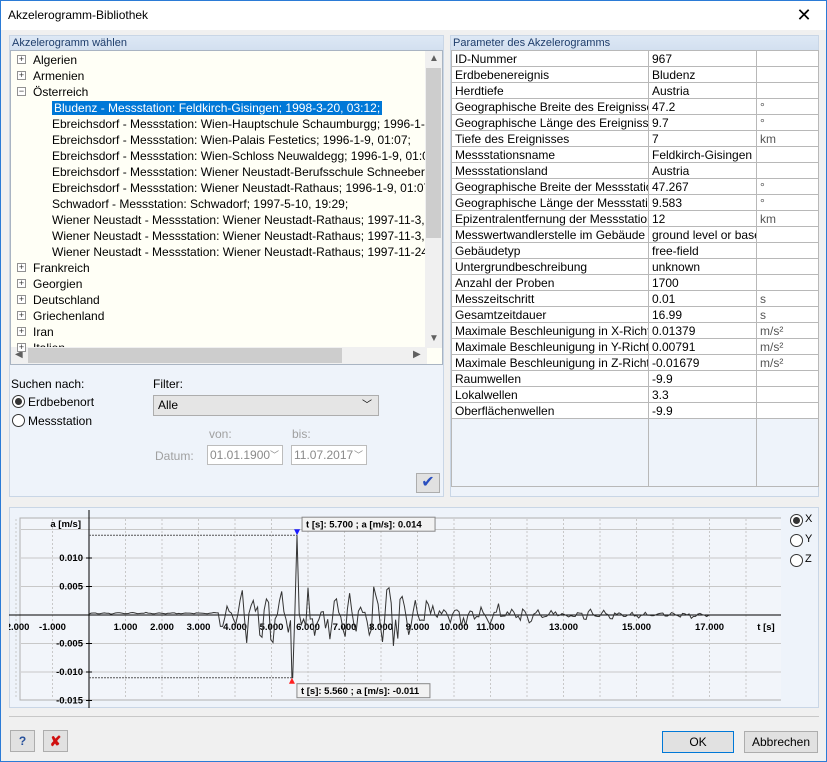 This screenshot has height=762, width=827. I want to click on tree-item: Griechenland, so click(68, 316).